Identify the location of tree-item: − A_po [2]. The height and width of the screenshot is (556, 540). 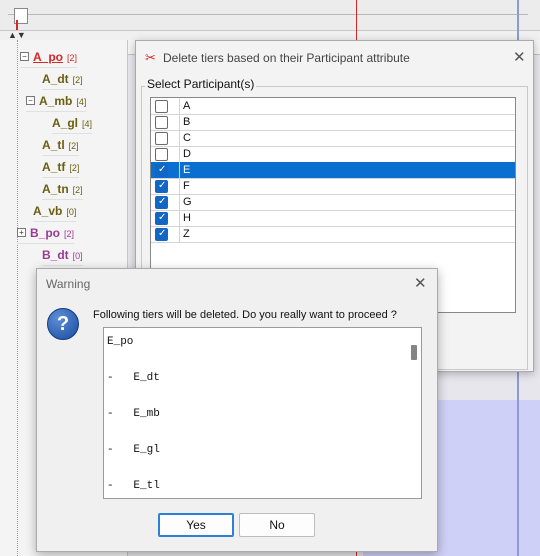
(49, 57).